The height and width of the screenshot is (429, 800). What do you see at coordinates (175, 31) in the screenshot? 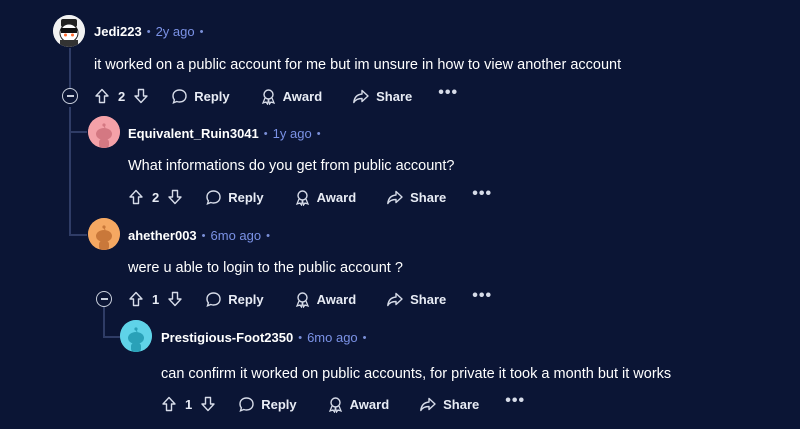
I see `timestamp: 2y ago` at bounding box center [175, 31].